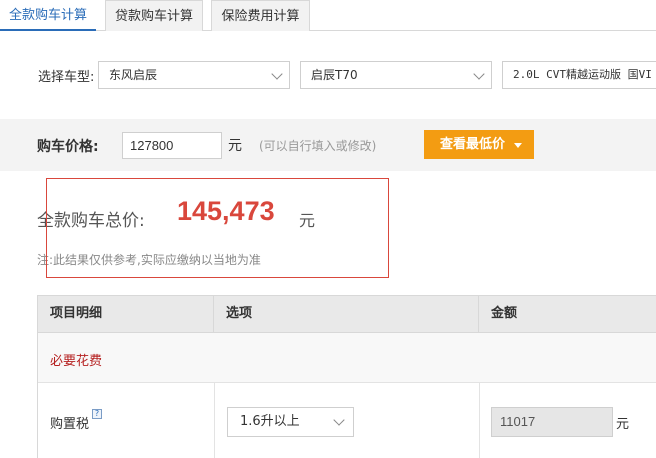  What do you see at coordinates (307, 220) in the screenshot?
I see `total-price-unit: 元` at bounding box center [307, 220].